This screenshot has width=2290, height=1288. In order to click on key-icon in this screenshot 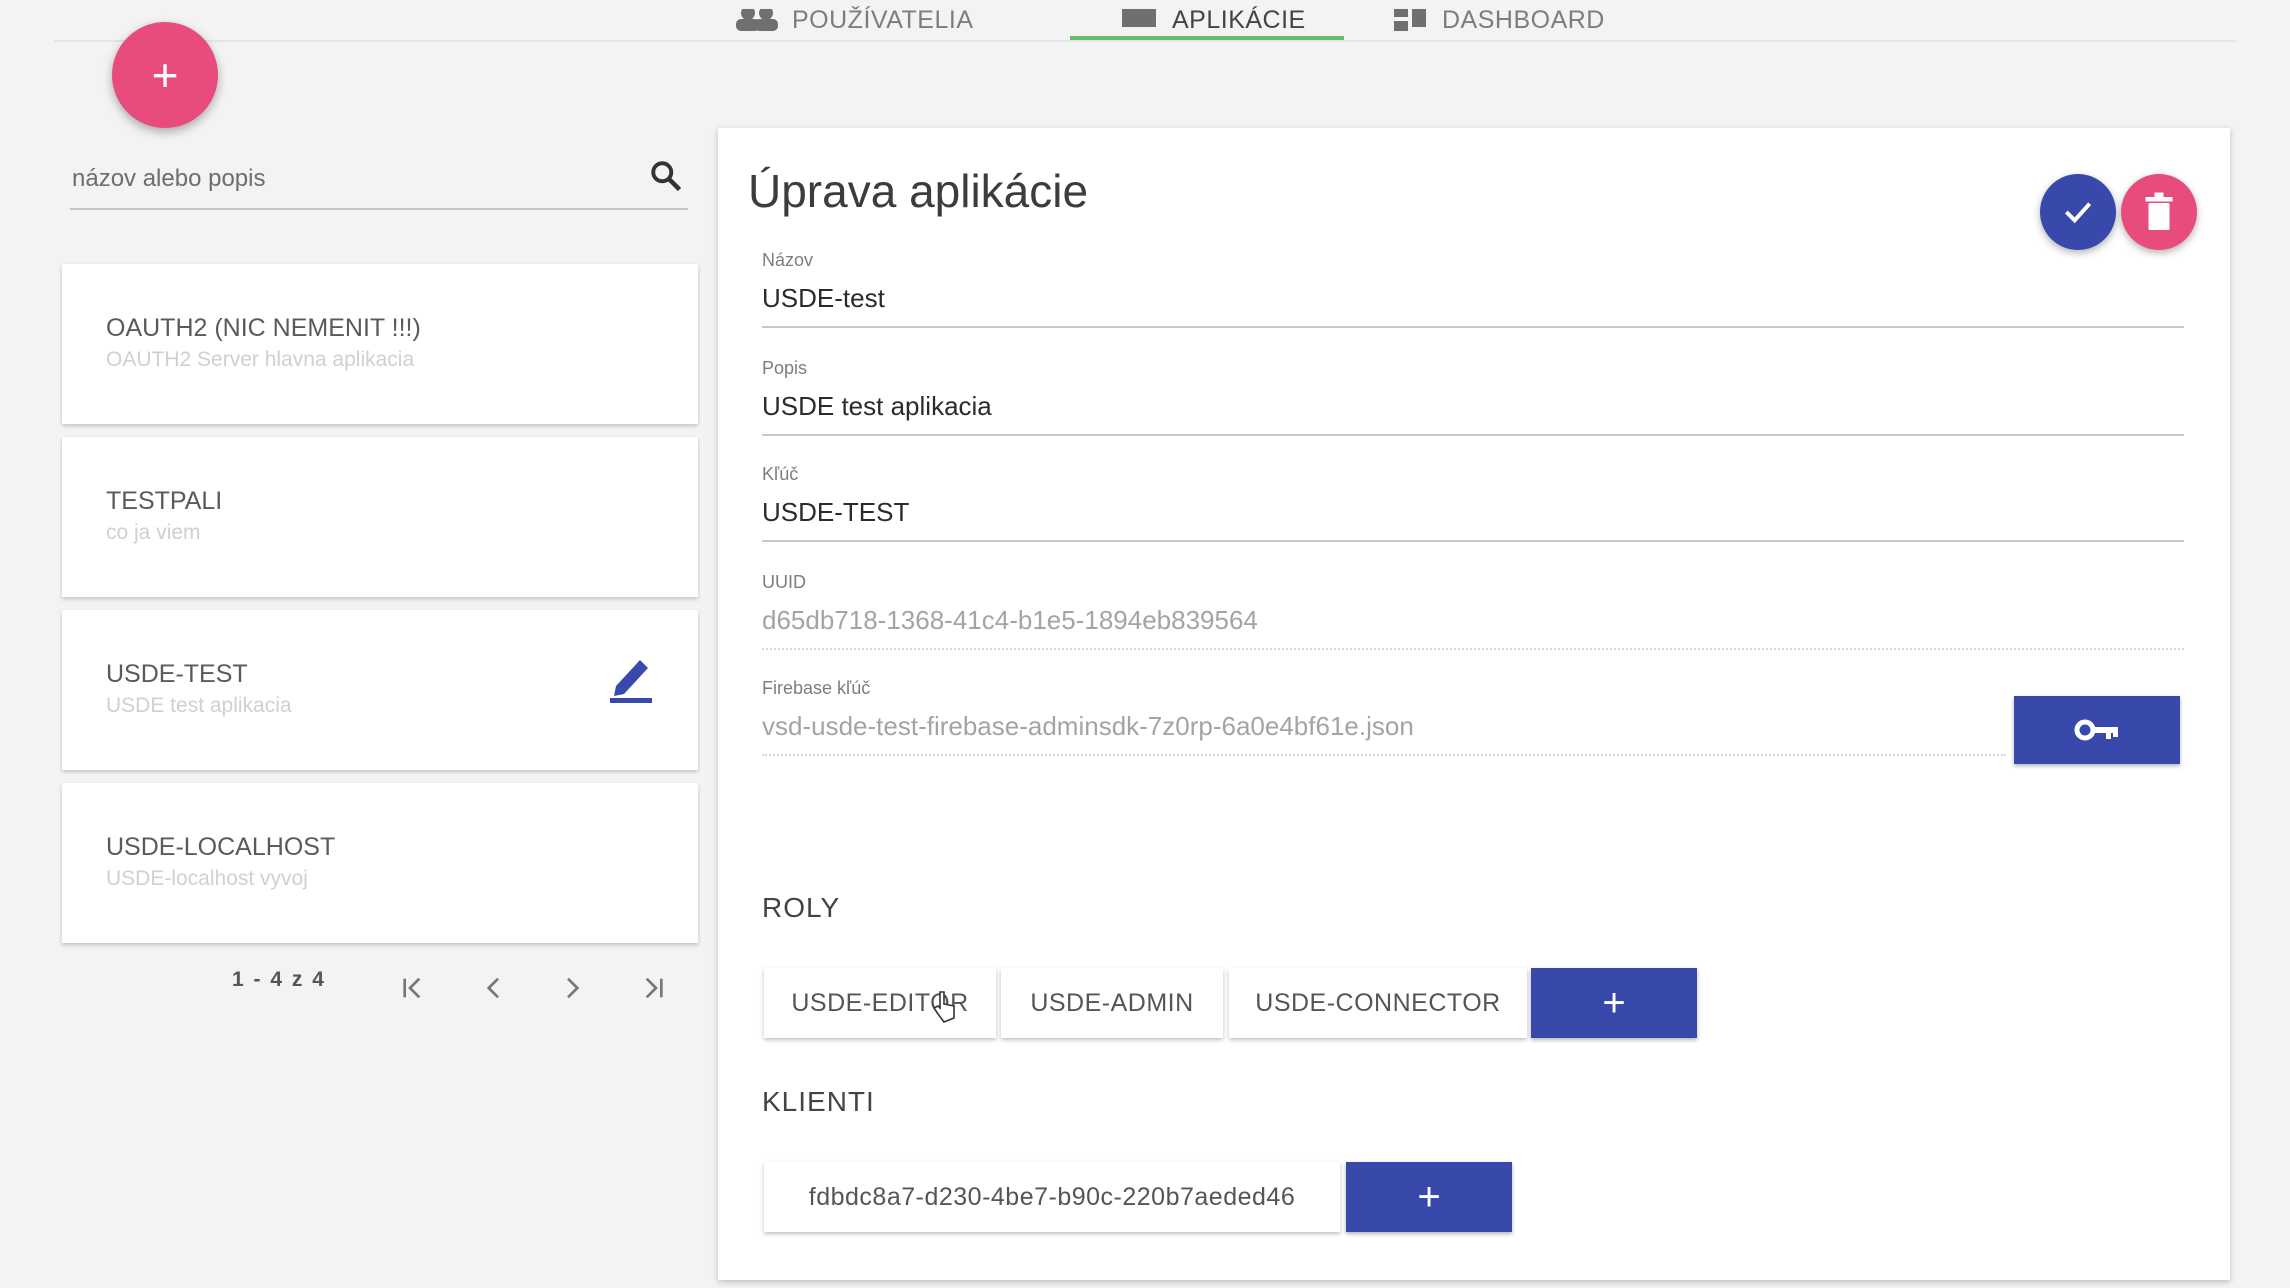, I will do `click(2096, 730)`.